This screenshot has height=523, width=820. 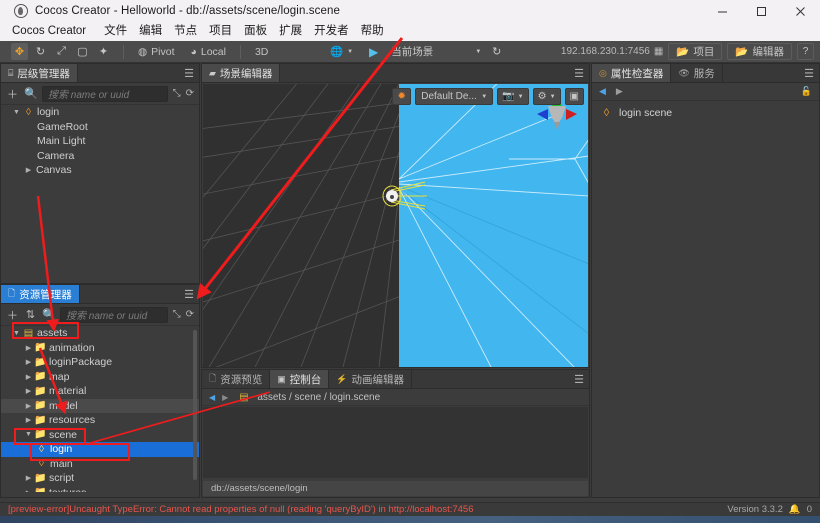 What do you see at coordinates (100, 141) in the screenshot?
I see `hierarchy-node-main-light: Main Light` at bounding box center [100, 141].